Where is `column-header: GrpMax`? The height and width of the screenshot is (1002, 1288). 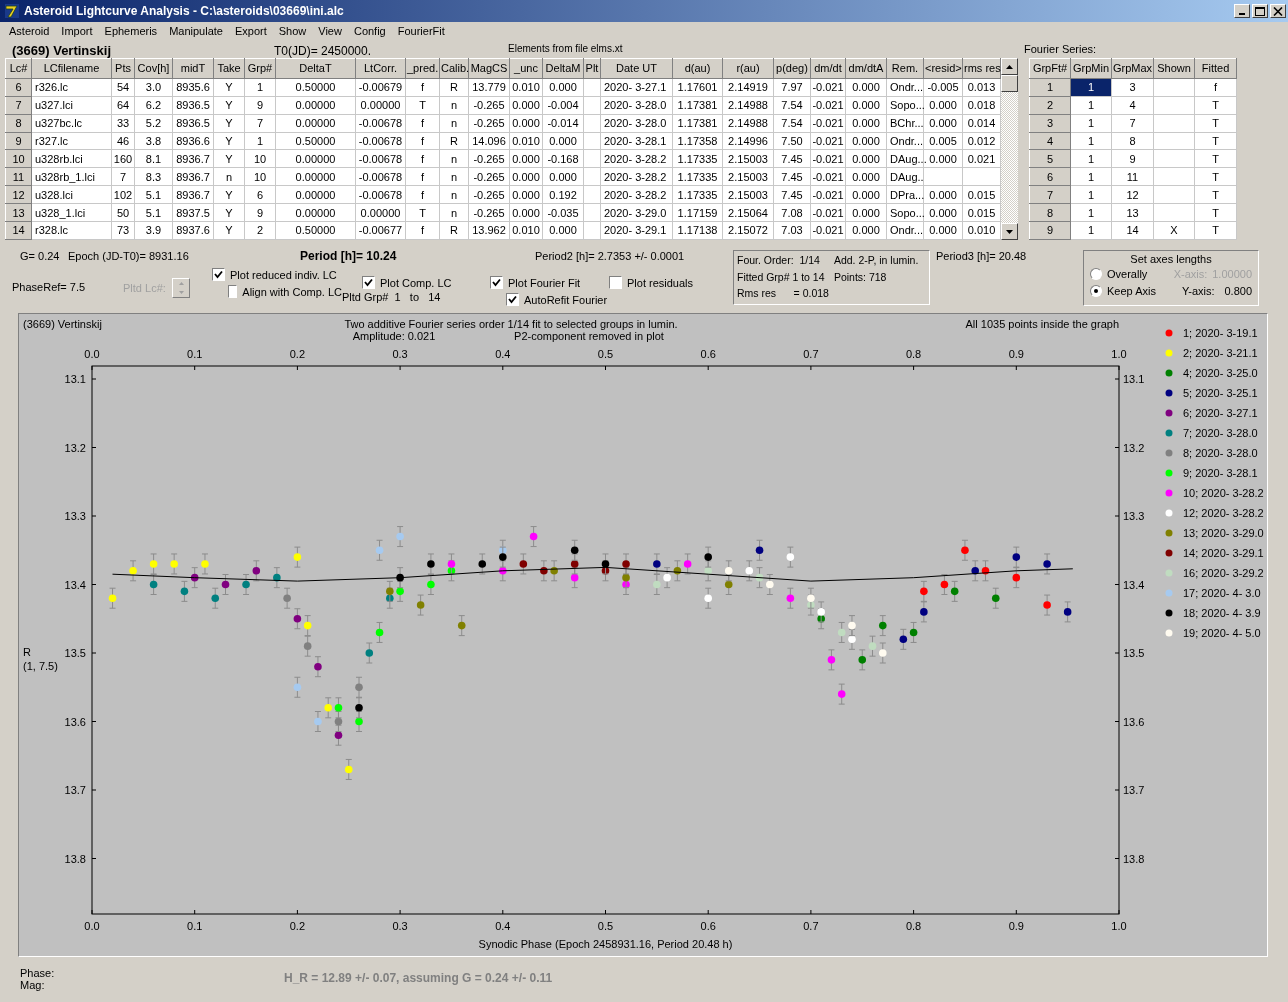
column-header: GrpMax is located at coordinates (1132, 68).